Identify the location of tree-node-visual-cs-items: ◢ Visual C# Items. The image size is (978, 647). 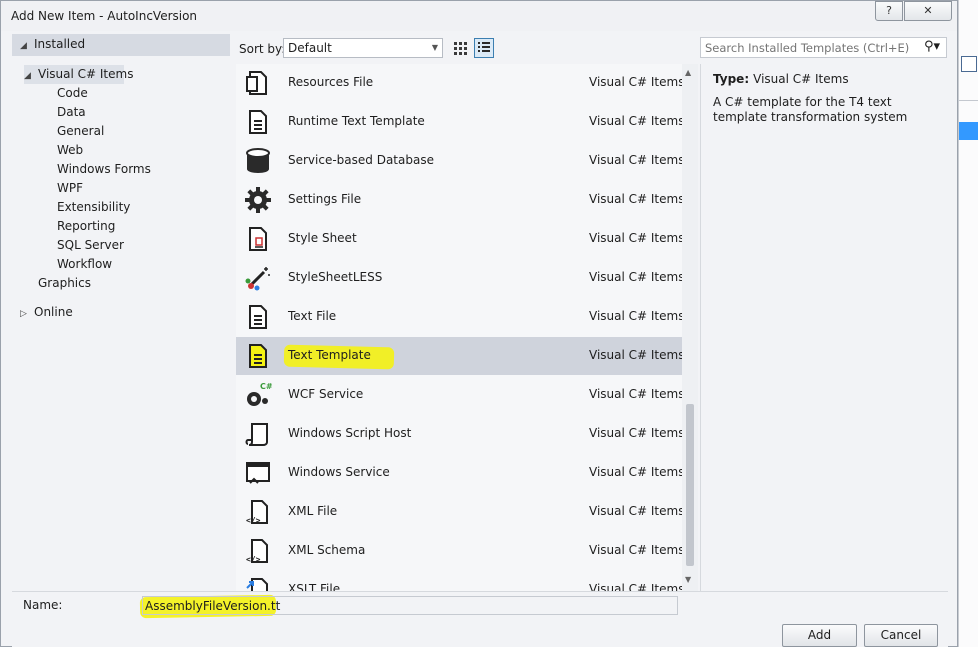
(78, 75).